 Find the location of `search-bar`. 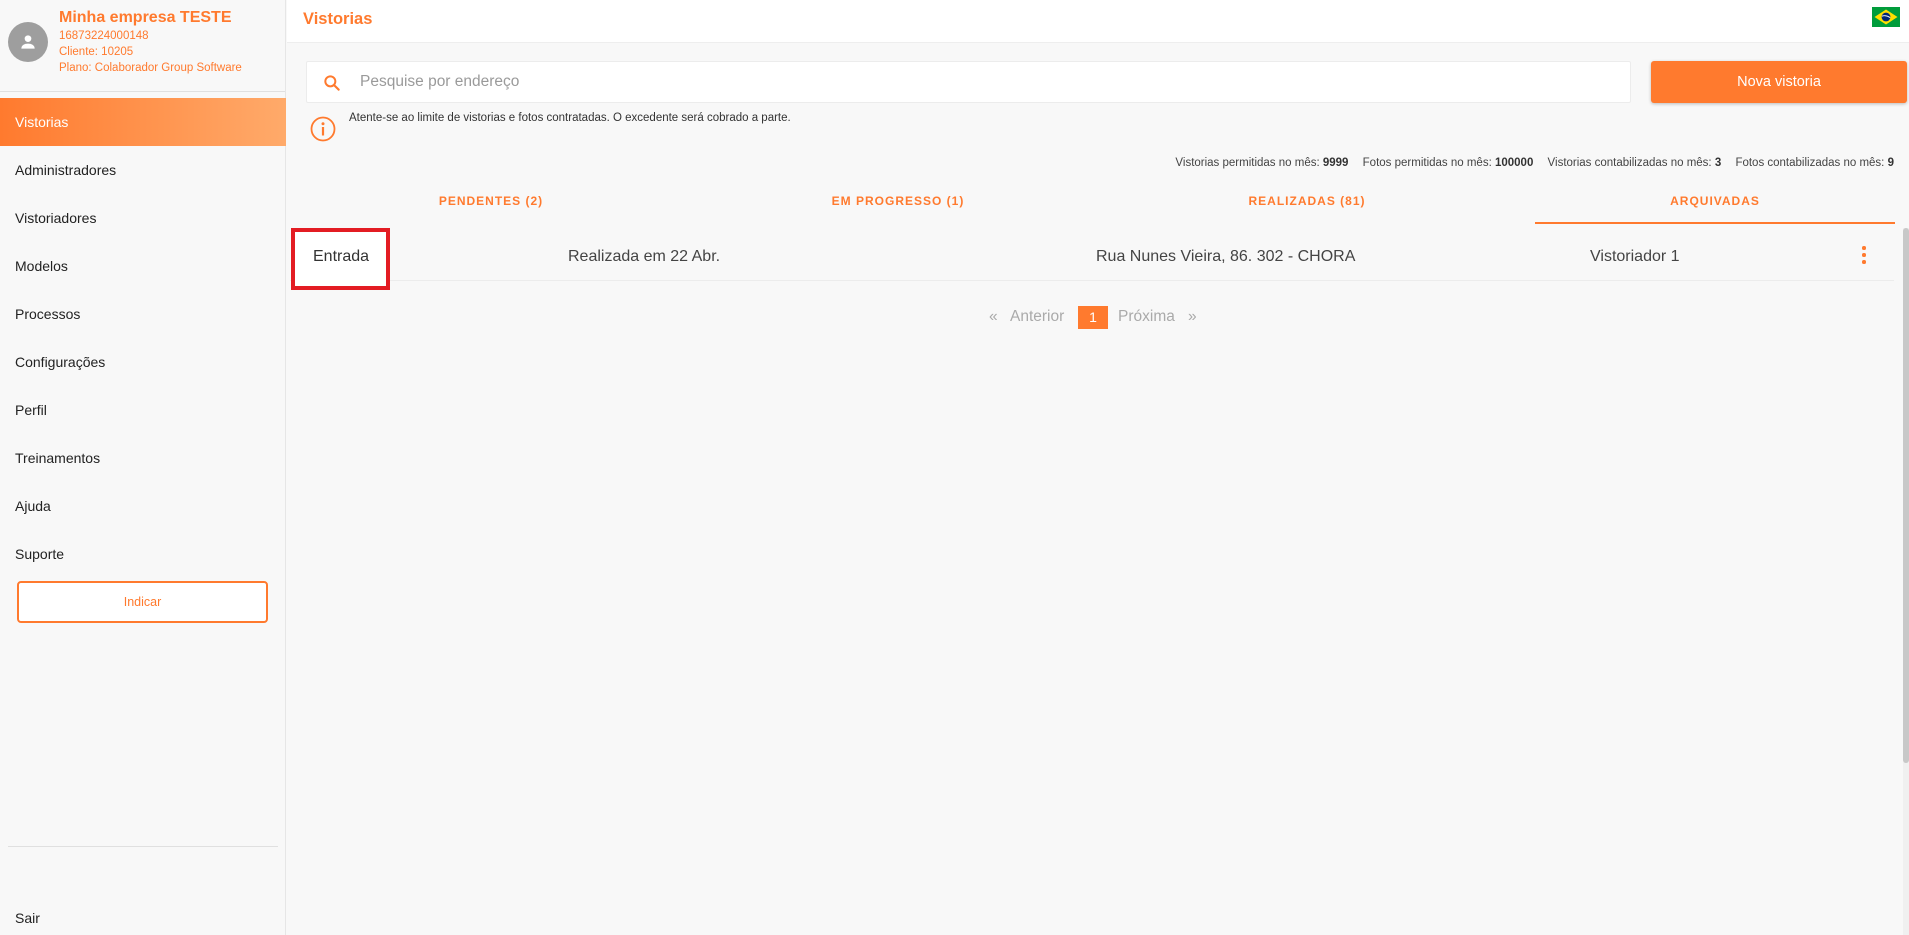

search-bar is located at coordinates (968, 82).